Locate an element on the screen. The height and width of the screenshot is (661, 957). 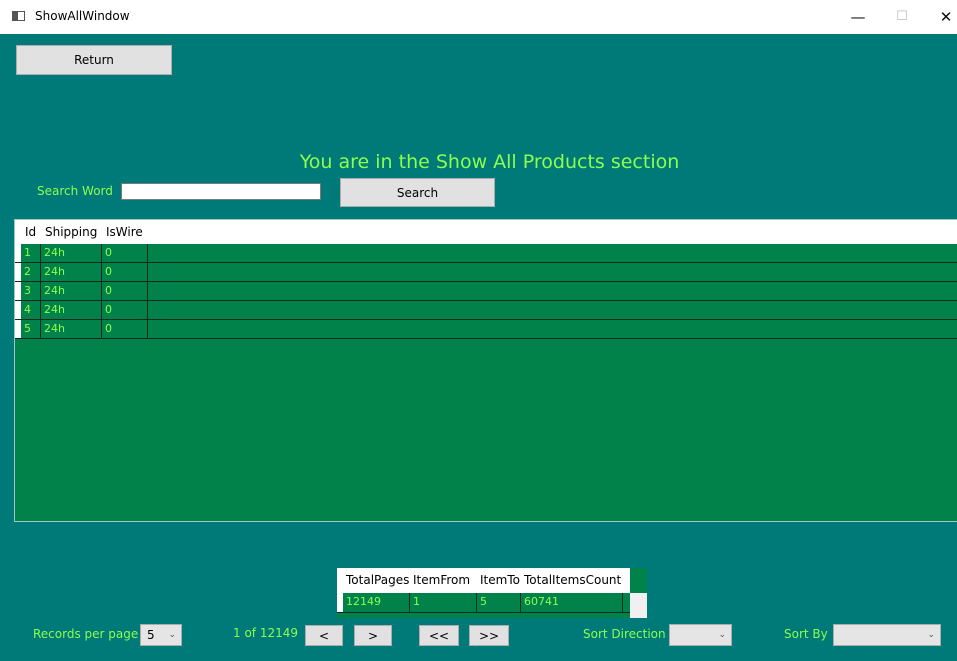
cell-itemto: 5 is located at coordinates (499, 602).